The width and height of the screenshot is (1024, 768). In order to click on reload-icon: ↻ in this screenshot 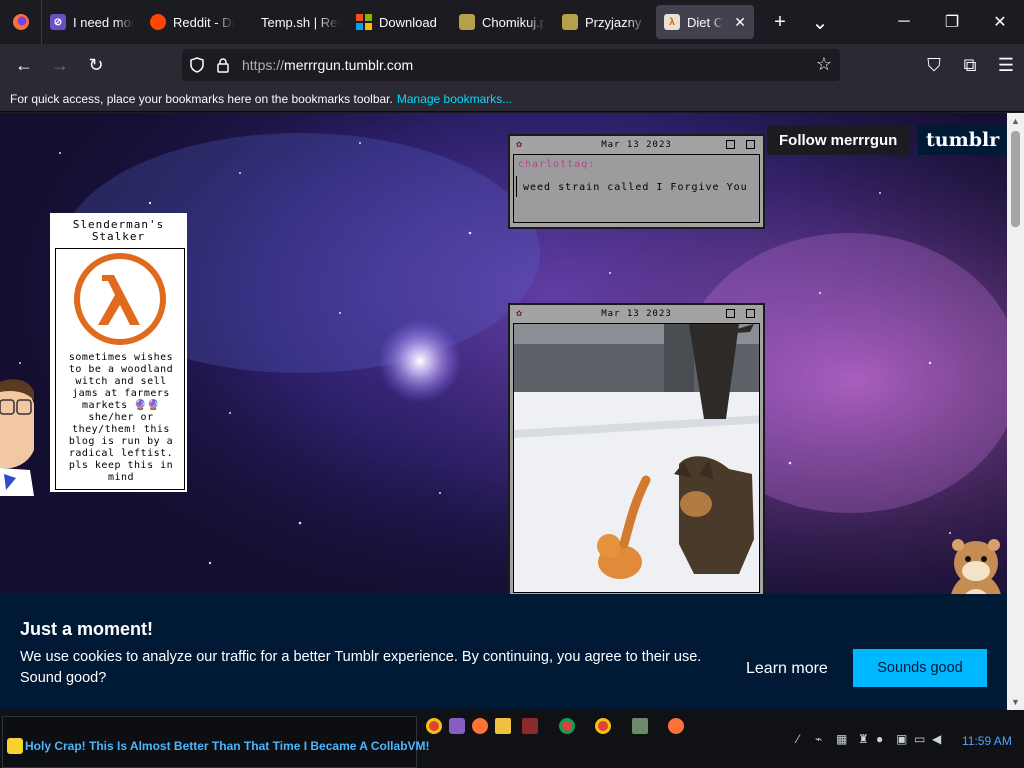, I will do `click(96, 64)`.